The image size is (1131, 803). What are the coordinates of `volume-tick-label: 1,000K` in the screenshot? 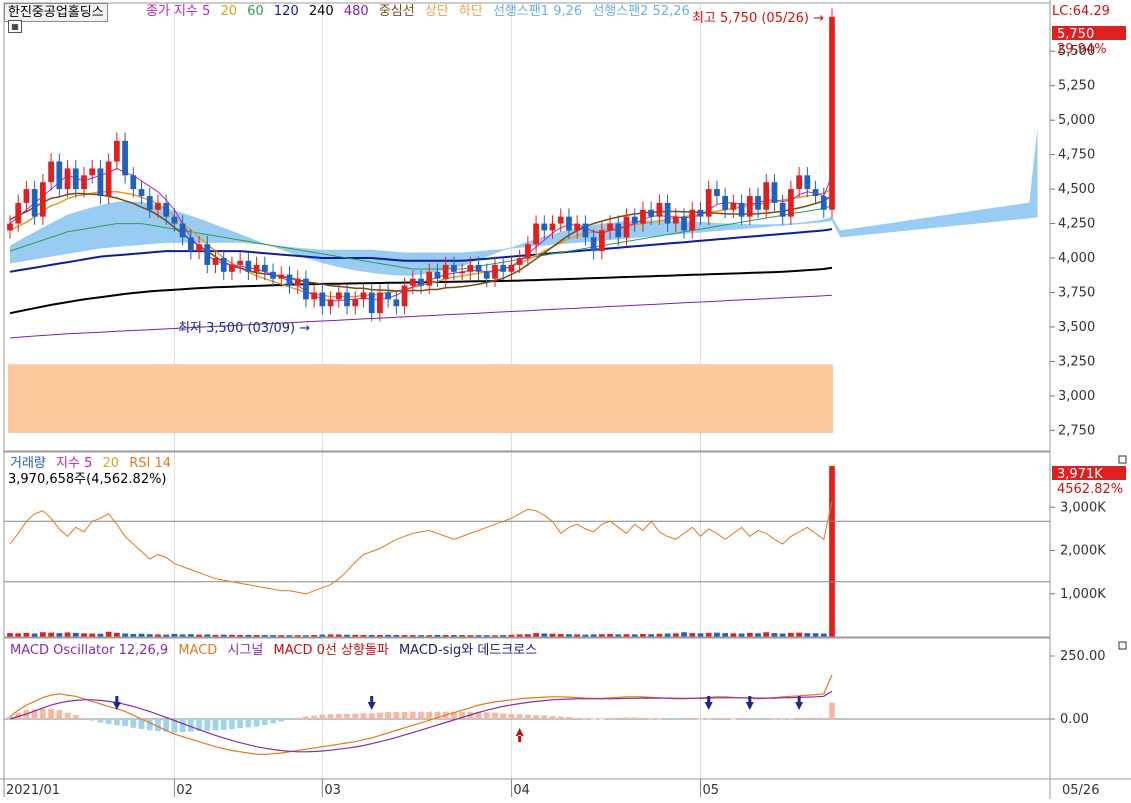 It's located at (1083, 594).